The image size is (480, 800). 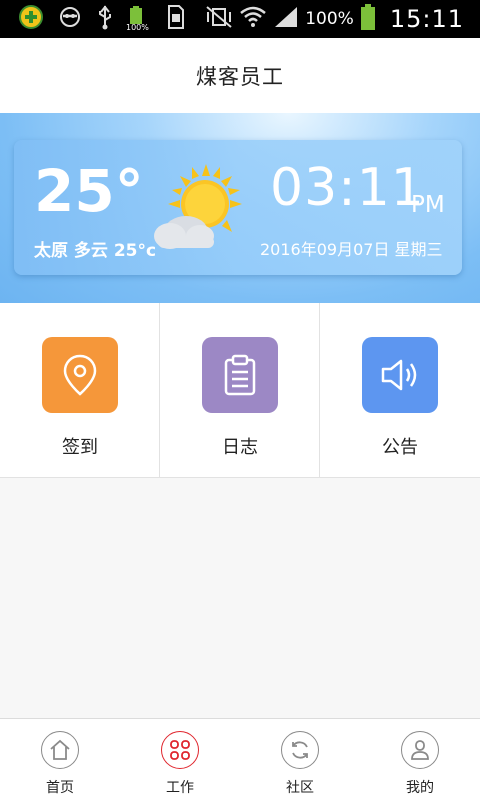 I want to click on battery-icon, so click(x=368, y=19).